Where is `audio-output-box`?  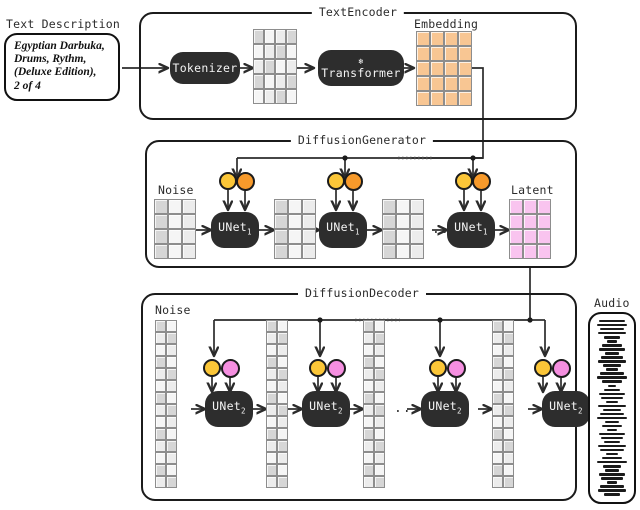 audio-output-box is located at coordinates (612, 408).